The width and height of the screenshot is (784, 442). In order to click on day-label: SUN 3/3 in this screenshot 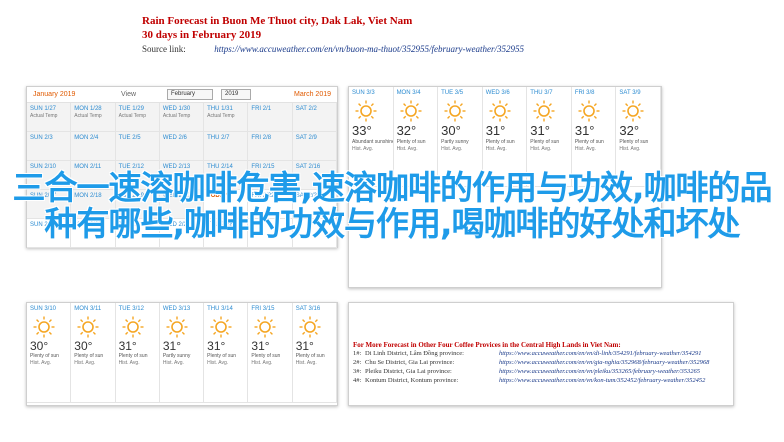, I will do `click(363, 93)`.